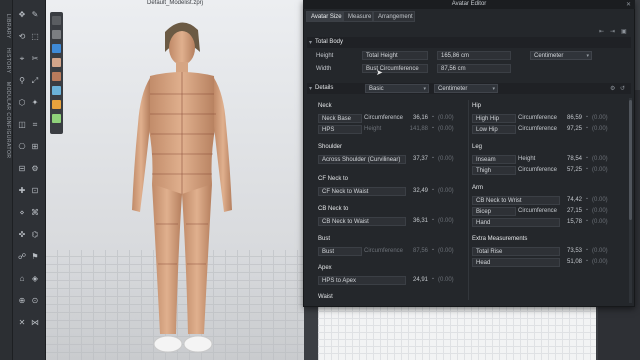 Image resolution: width=640 pixels, height=360 pixels. Describe the element at coordinates (35, 103) in the screenshot. I see `star-tool-icon: ✦` at that location.